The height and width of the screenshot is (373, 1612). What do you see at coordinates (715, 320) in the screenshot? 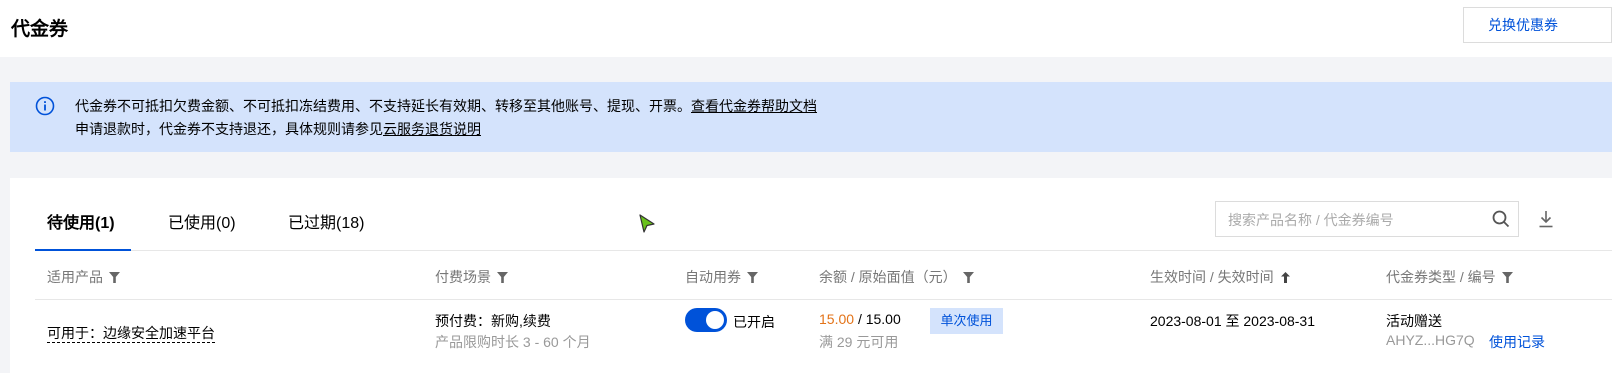
I see `toggle-knob` at bounding box center [715, 320].